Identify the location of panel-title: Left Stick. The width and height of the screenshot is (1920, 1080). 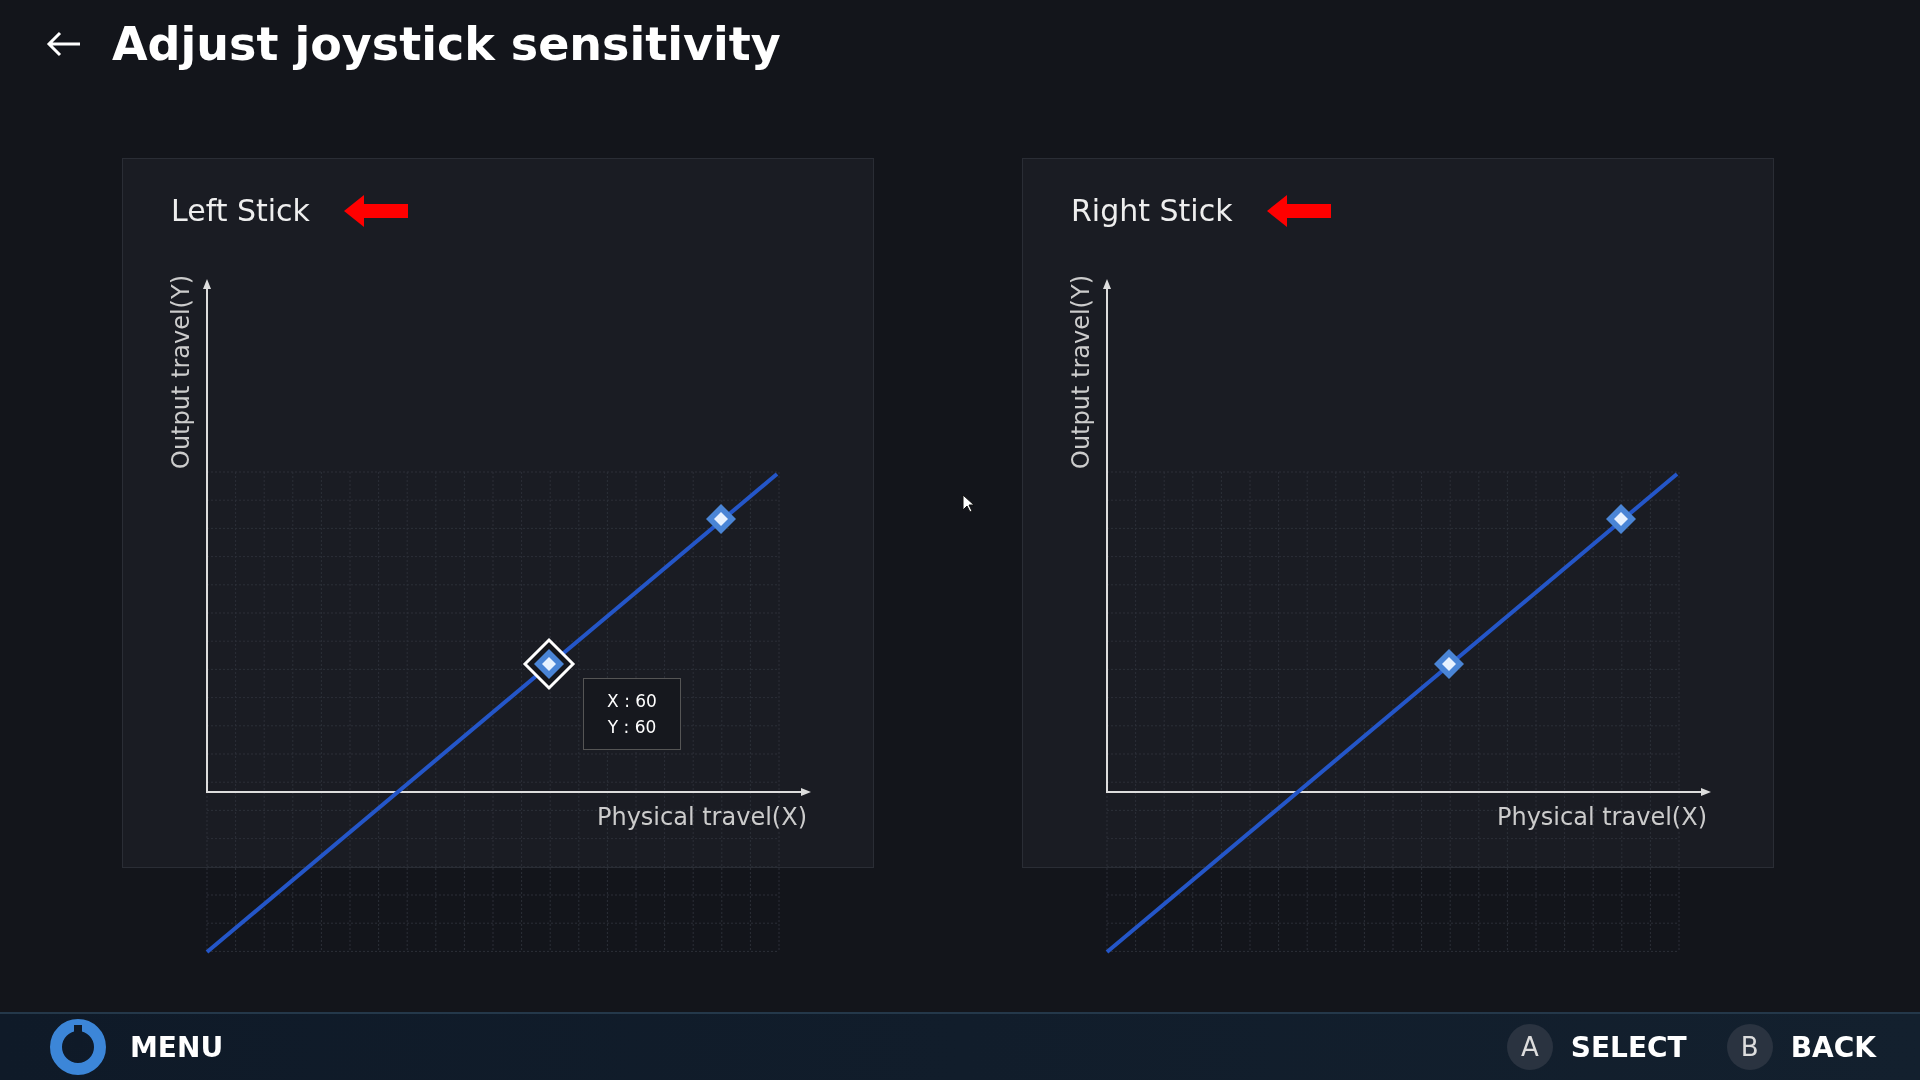
(240, 210).